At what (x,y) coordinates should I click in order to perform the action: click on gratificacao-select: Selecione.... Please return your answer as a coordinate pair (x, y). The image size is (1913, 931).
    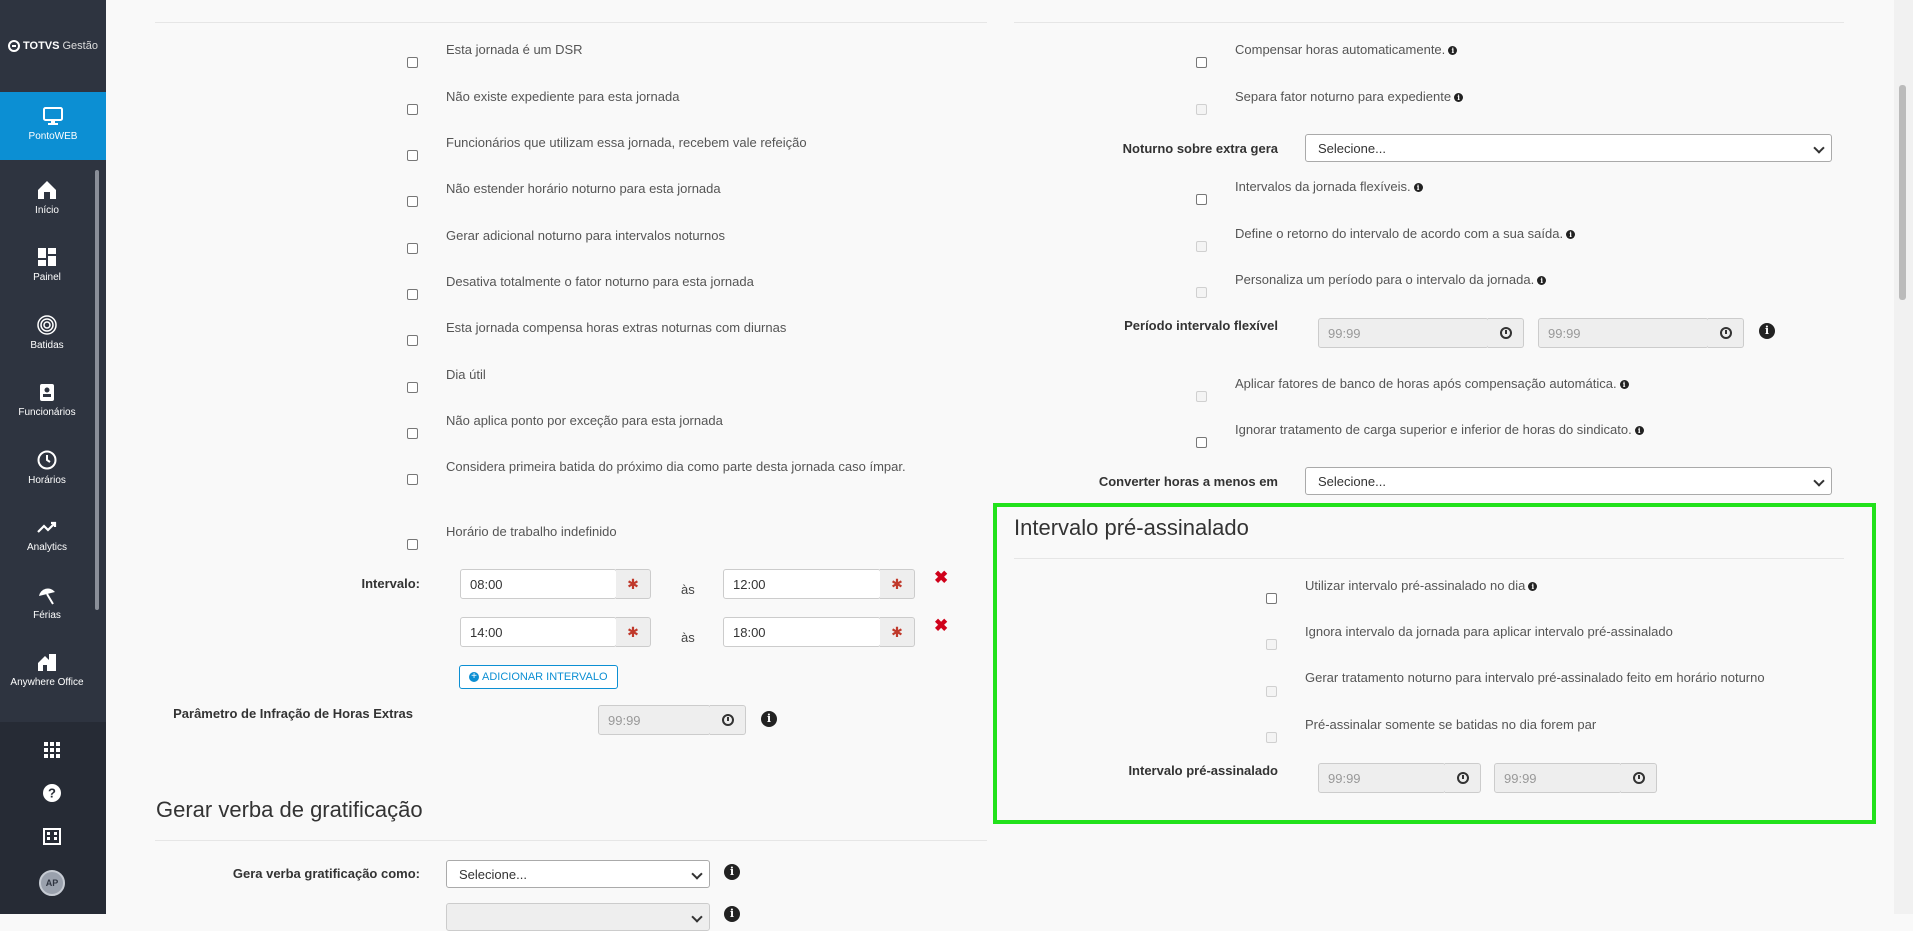
    Looking at the image, I should click on (578, 874).